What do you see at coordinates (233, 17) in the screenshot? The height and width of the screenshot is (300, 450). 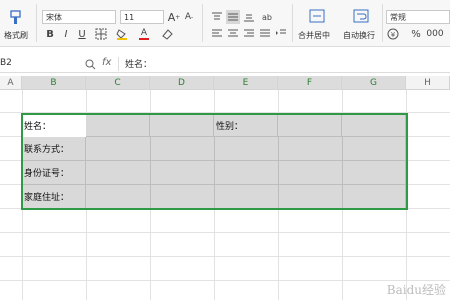 I see `align-middle-icon` at bounding box center [233, 17].